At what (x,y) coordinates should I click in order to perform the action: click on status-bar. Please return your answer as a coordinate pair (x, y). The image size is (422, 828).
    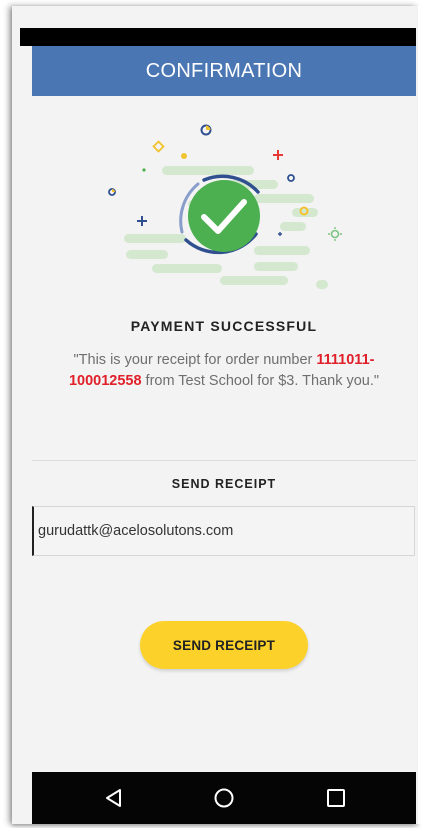
    Looking at the image, I should click on (218, 37).